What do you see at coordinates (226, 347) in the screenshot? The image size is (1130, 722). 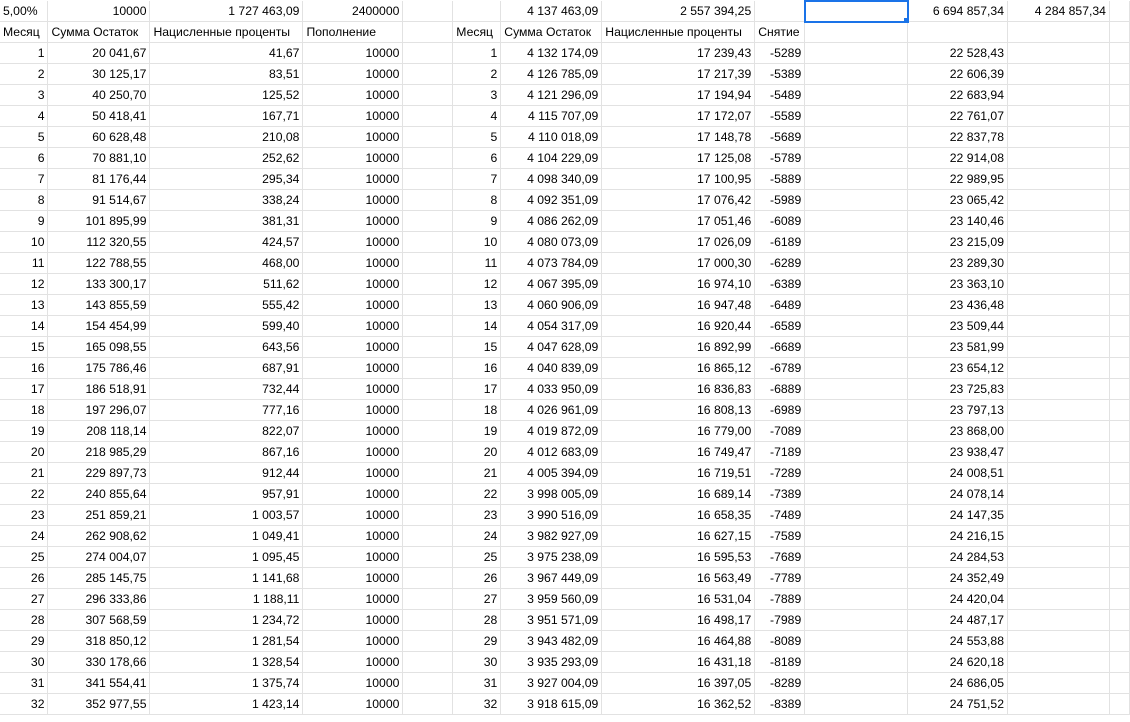 I see `interest-cell: 643,56` at bounding box center [226, 347].